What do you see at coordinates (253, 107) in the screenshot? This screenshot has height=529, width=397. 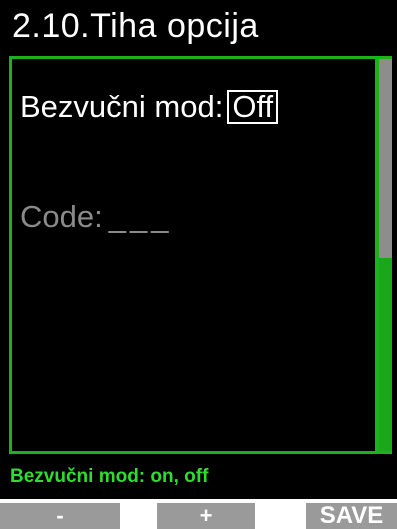 I see `silent-mode-value: Off` at bounding box center [253, 107].